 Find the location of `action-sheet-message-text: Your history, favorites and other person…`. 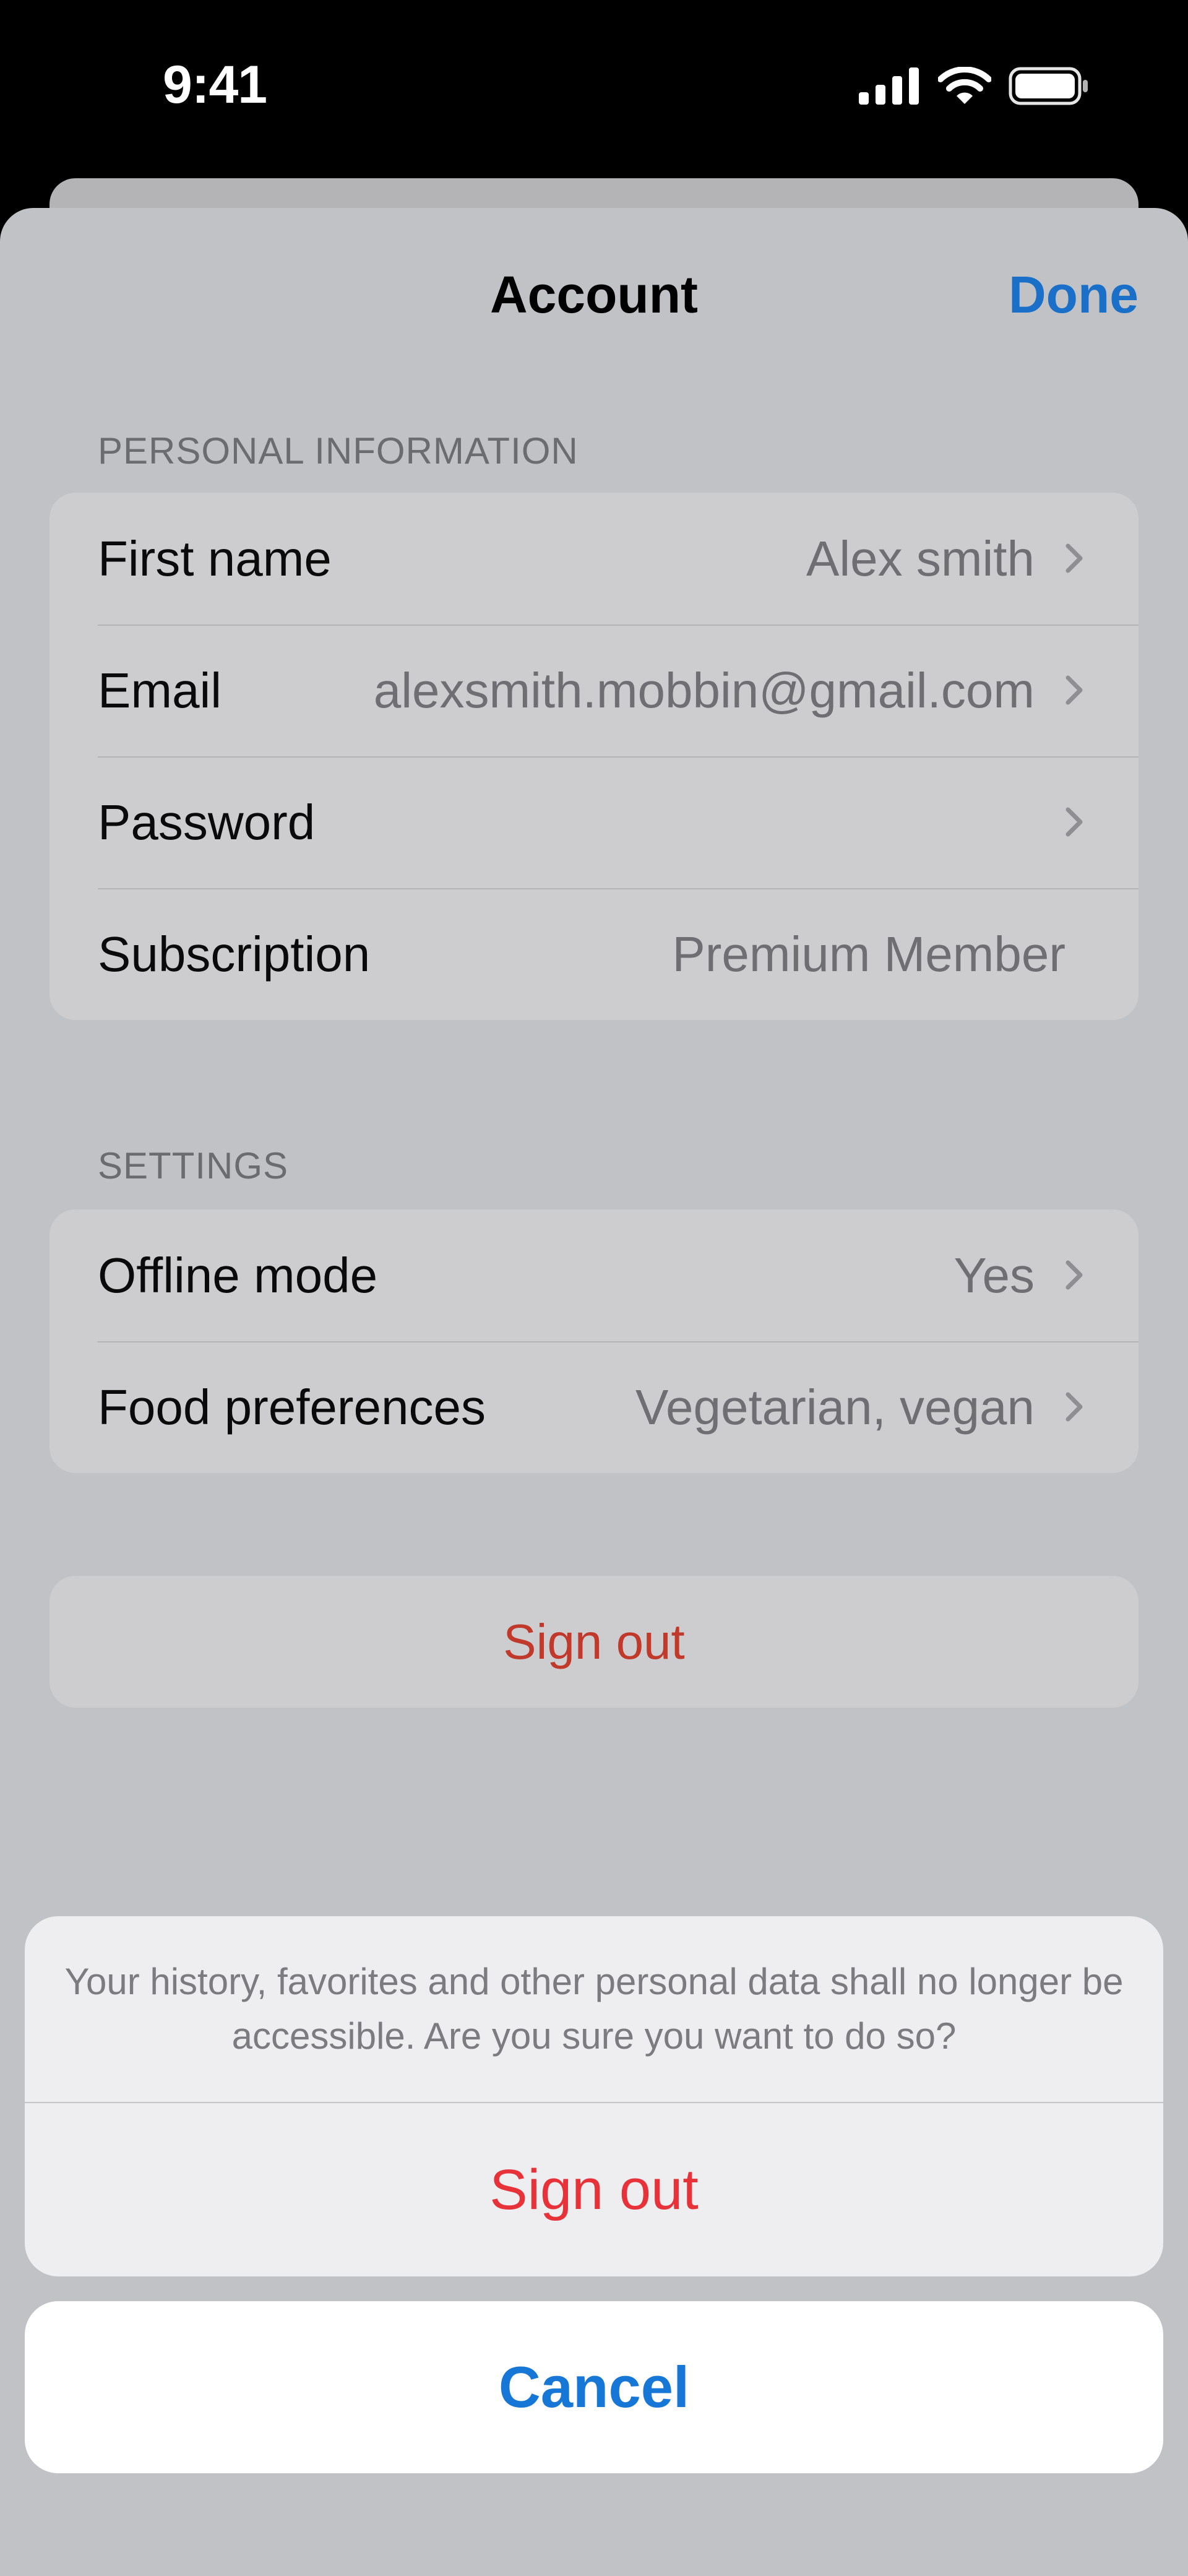

action-sheet-message-text: Your history, favorites and other person… is located at coordinates (594, 2009).